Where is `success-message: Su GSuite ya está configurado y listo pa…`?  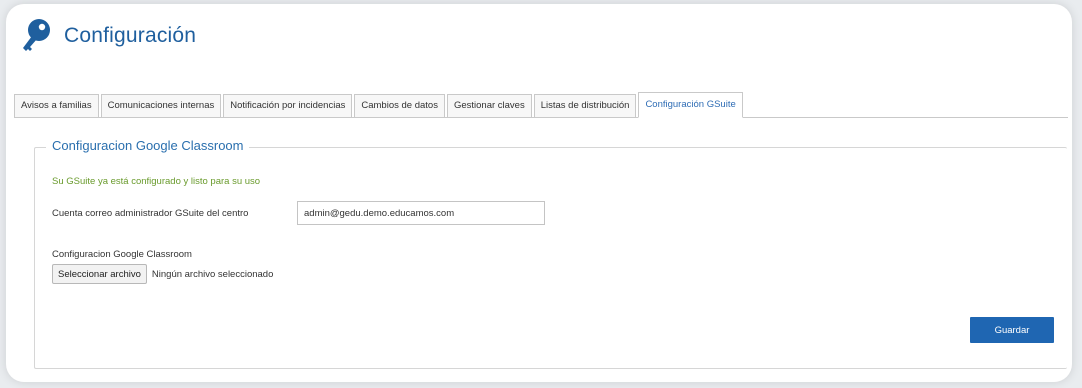 success-message: Su GSuite ya está configurado y listo pa… is located at coordinates (156, 181).